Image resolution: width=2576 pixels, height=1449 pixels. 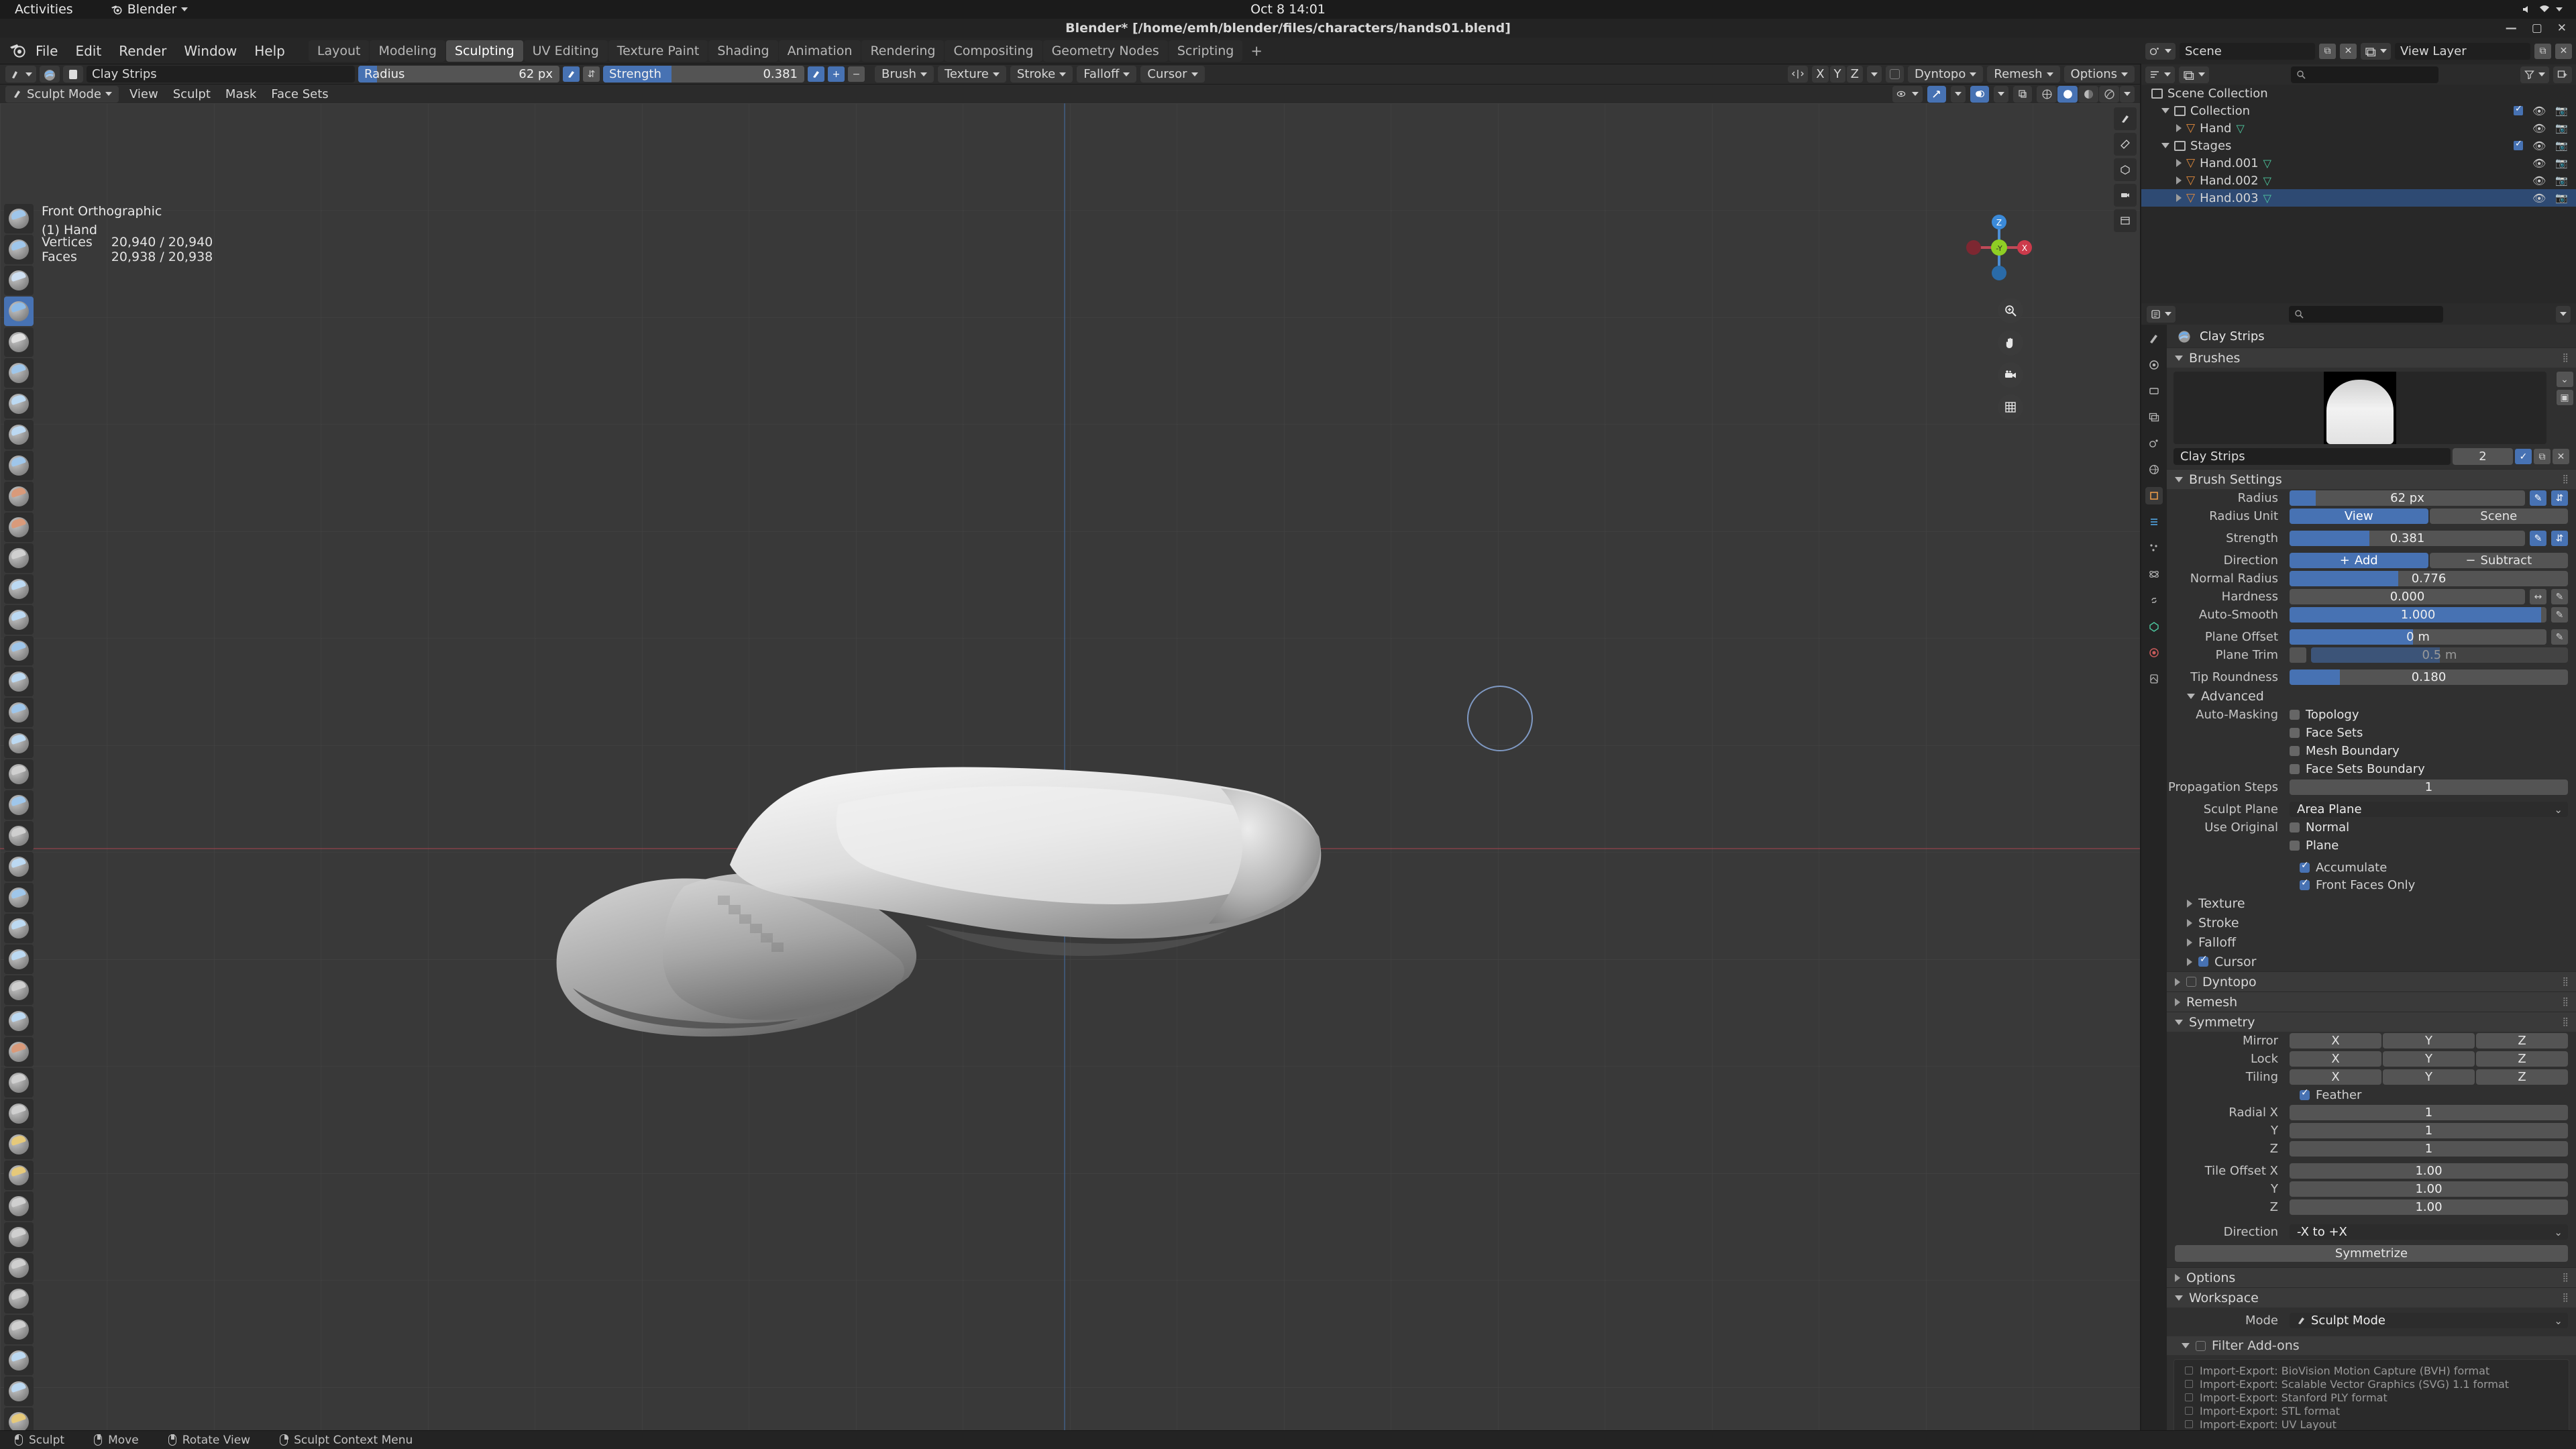 I want to click on symmetry-tiling-axis-x: X, so click(x=2335, y=1077).